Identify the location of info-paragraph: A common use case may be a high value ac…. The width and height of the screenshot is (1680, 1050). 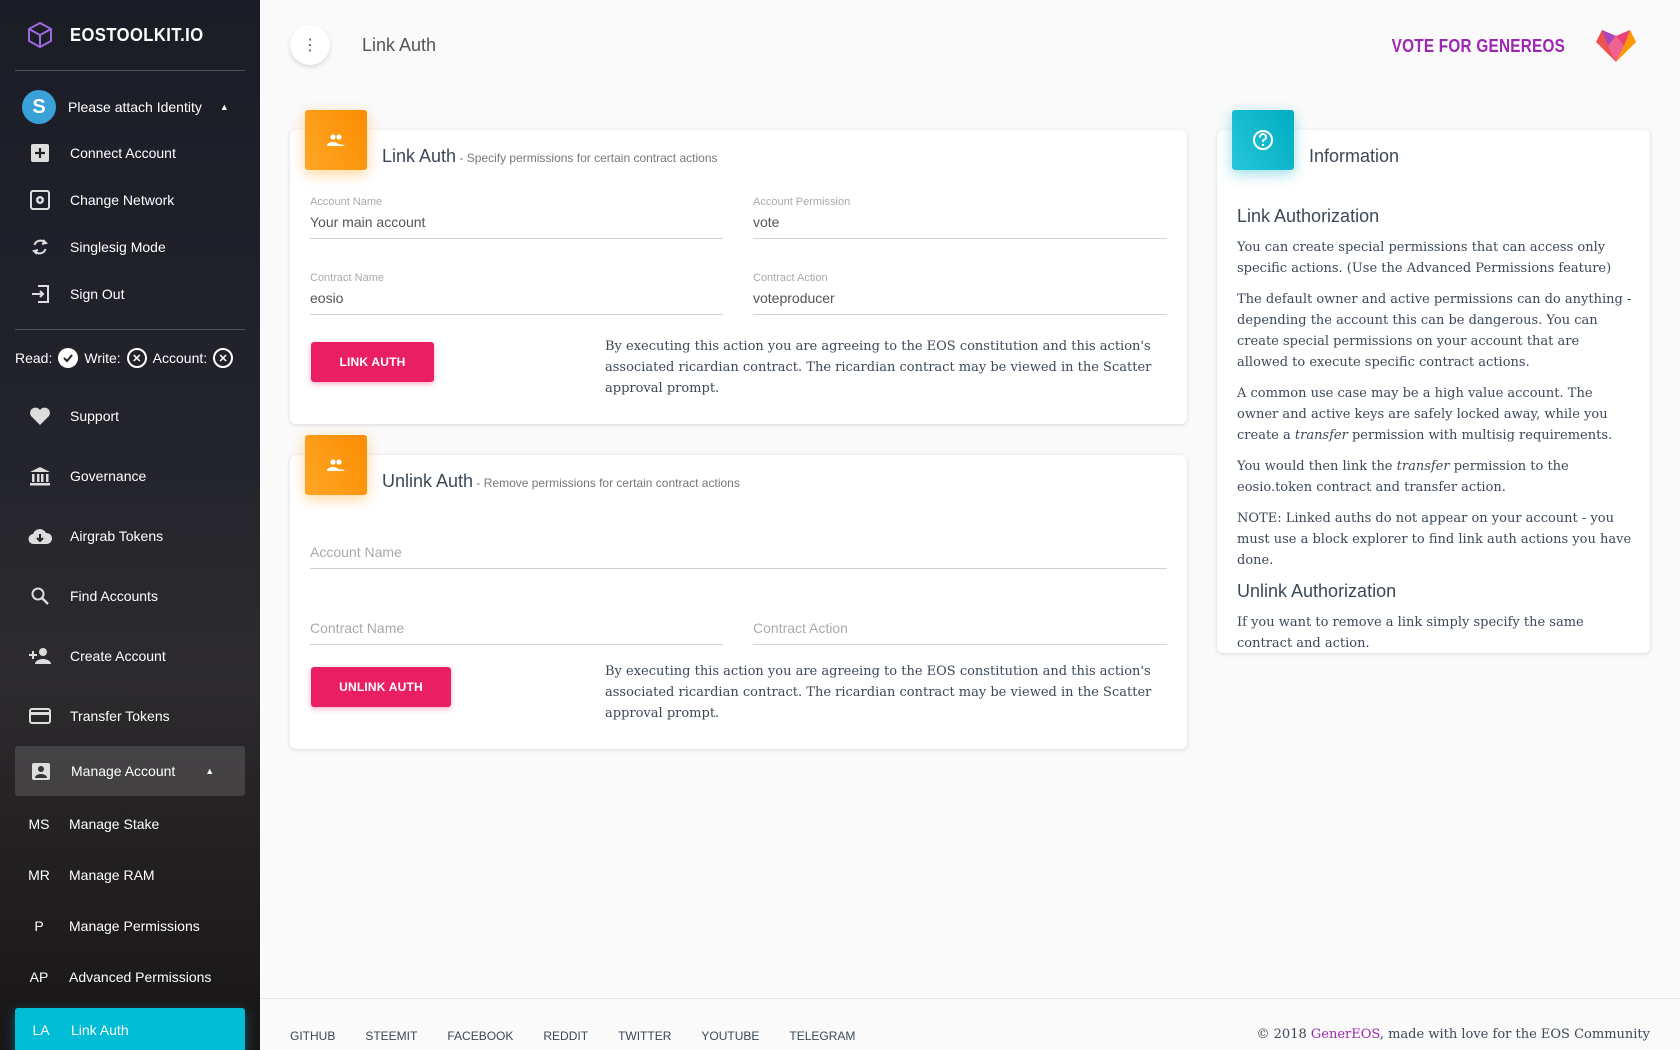
(1435, 414).